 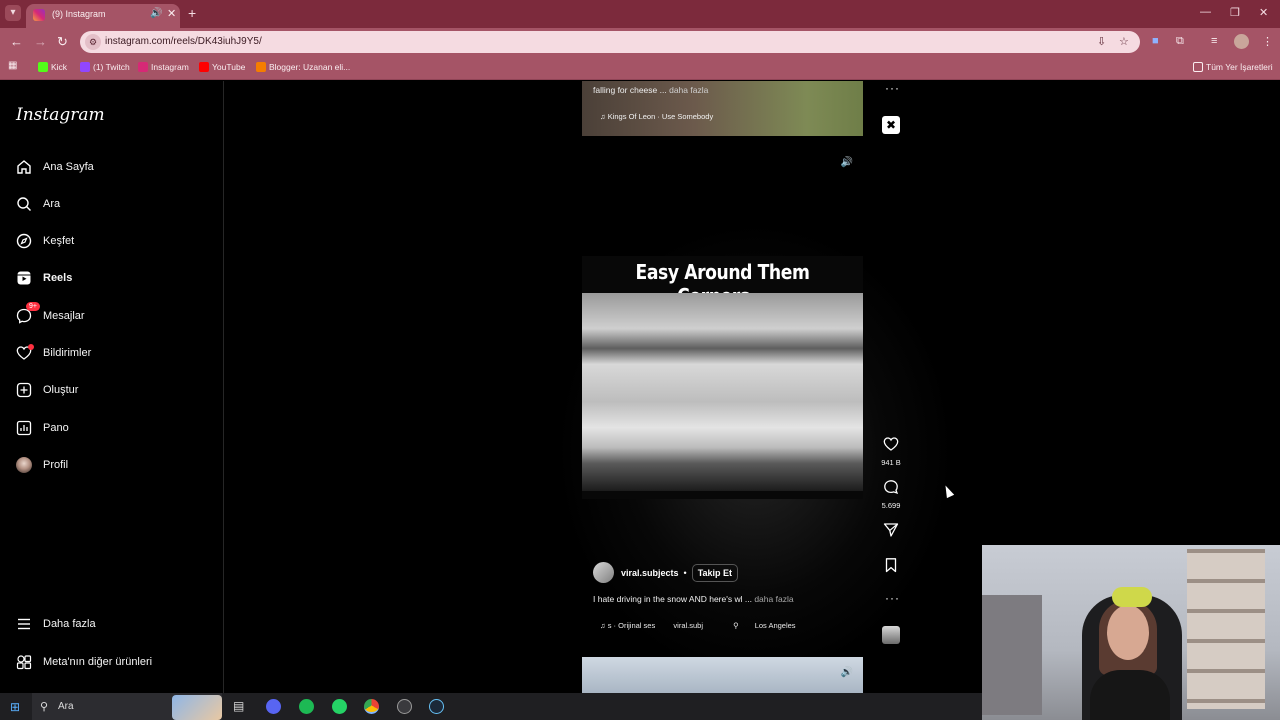 What do you see at coordinates (16, 42) in the screenshot?
I see `back-icon: ←` at bounding box center [16, 42].